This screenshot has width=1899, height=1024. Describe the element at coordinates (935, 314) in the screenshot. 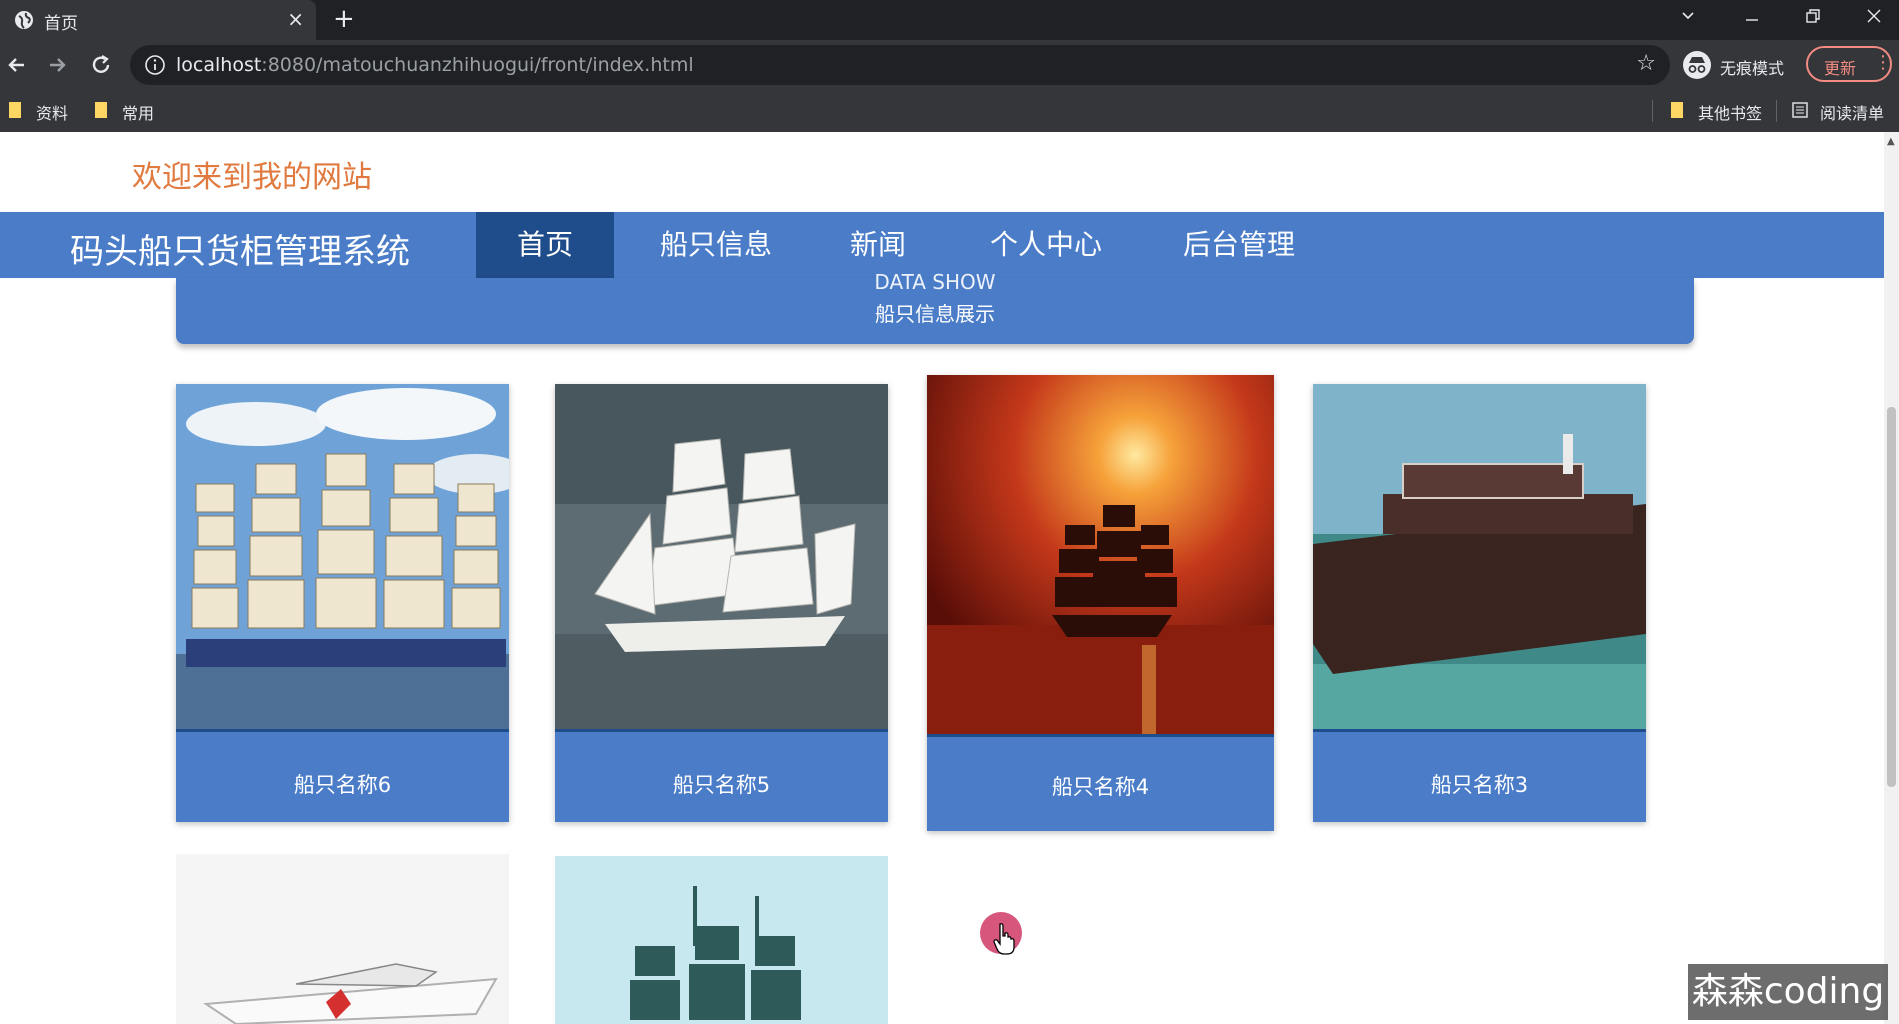

I see `section-title-cn: 船只信息展示` at that location.